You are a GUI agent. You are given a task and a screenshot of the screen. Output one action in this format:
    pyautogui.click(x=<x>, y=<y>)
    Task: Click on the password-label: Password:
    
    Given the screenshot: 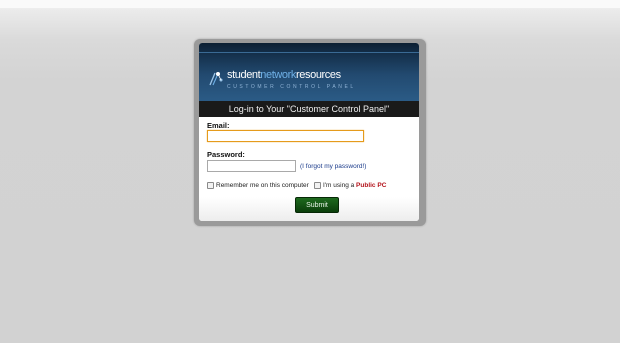 What is the action you would take?
    pyautogui.click(x=226, y=154)
    